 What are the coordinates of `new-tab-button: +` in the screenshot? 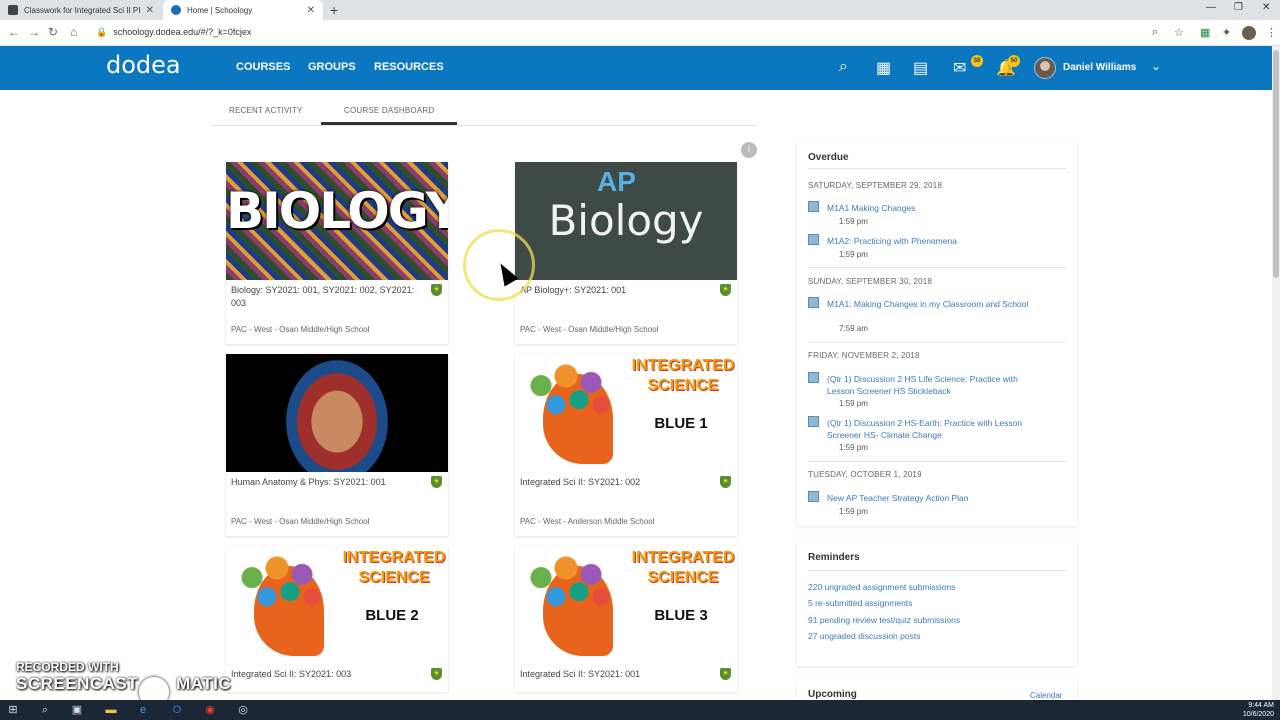 It's located at (334, 10).